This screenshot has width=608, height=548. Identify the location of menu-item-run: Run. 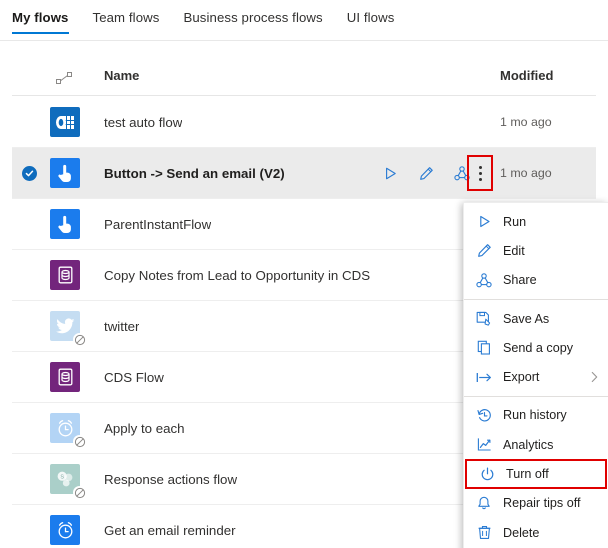
(536, 221).